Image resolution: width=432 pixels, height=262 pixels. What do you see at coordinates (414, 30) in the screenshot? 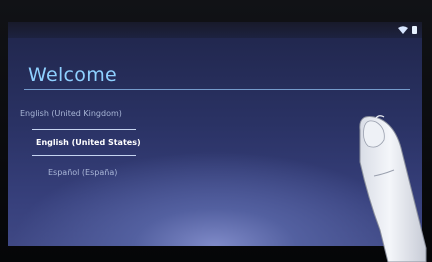
I see `battery-icon` at bounding box center [414, 30].